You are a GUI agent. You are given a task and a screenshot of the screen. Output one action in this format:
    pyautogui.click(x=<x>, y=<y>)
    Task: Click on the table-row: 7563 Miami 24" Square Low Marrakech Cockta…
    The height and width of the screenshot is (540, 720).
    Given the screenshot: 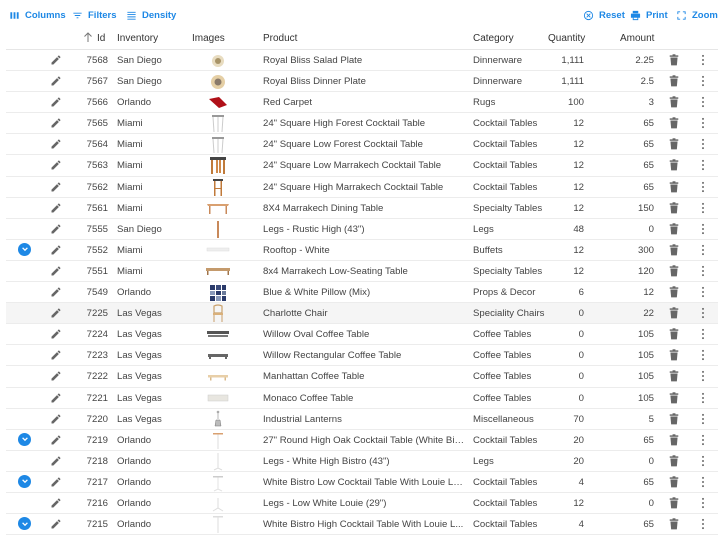 What is the action you would take?
    pyautogui.click(x=362, y=166)
    